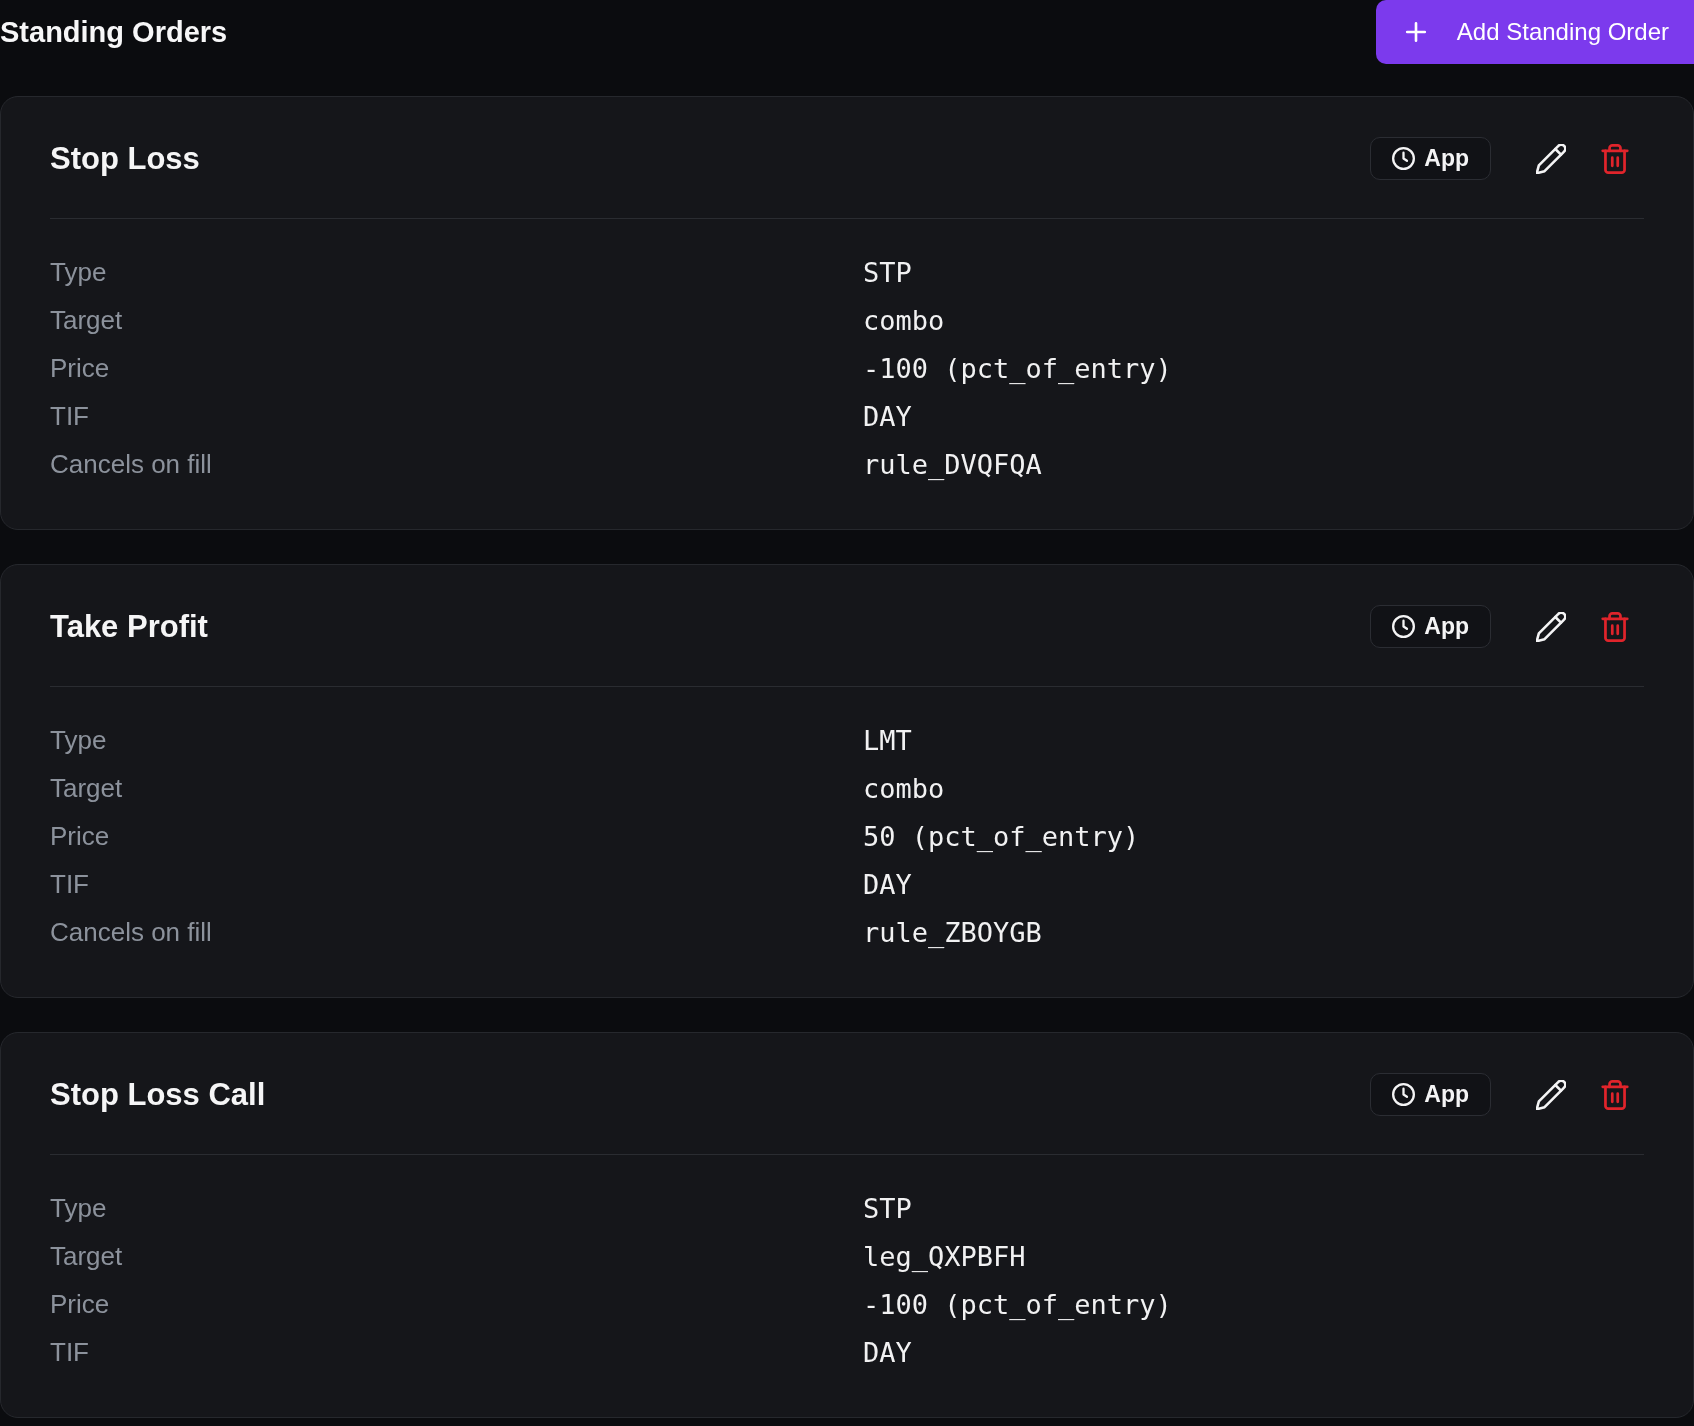 The height and width of the screenshot is (1426, 1694). I want to click on plus-icon, so click(1415, 32).